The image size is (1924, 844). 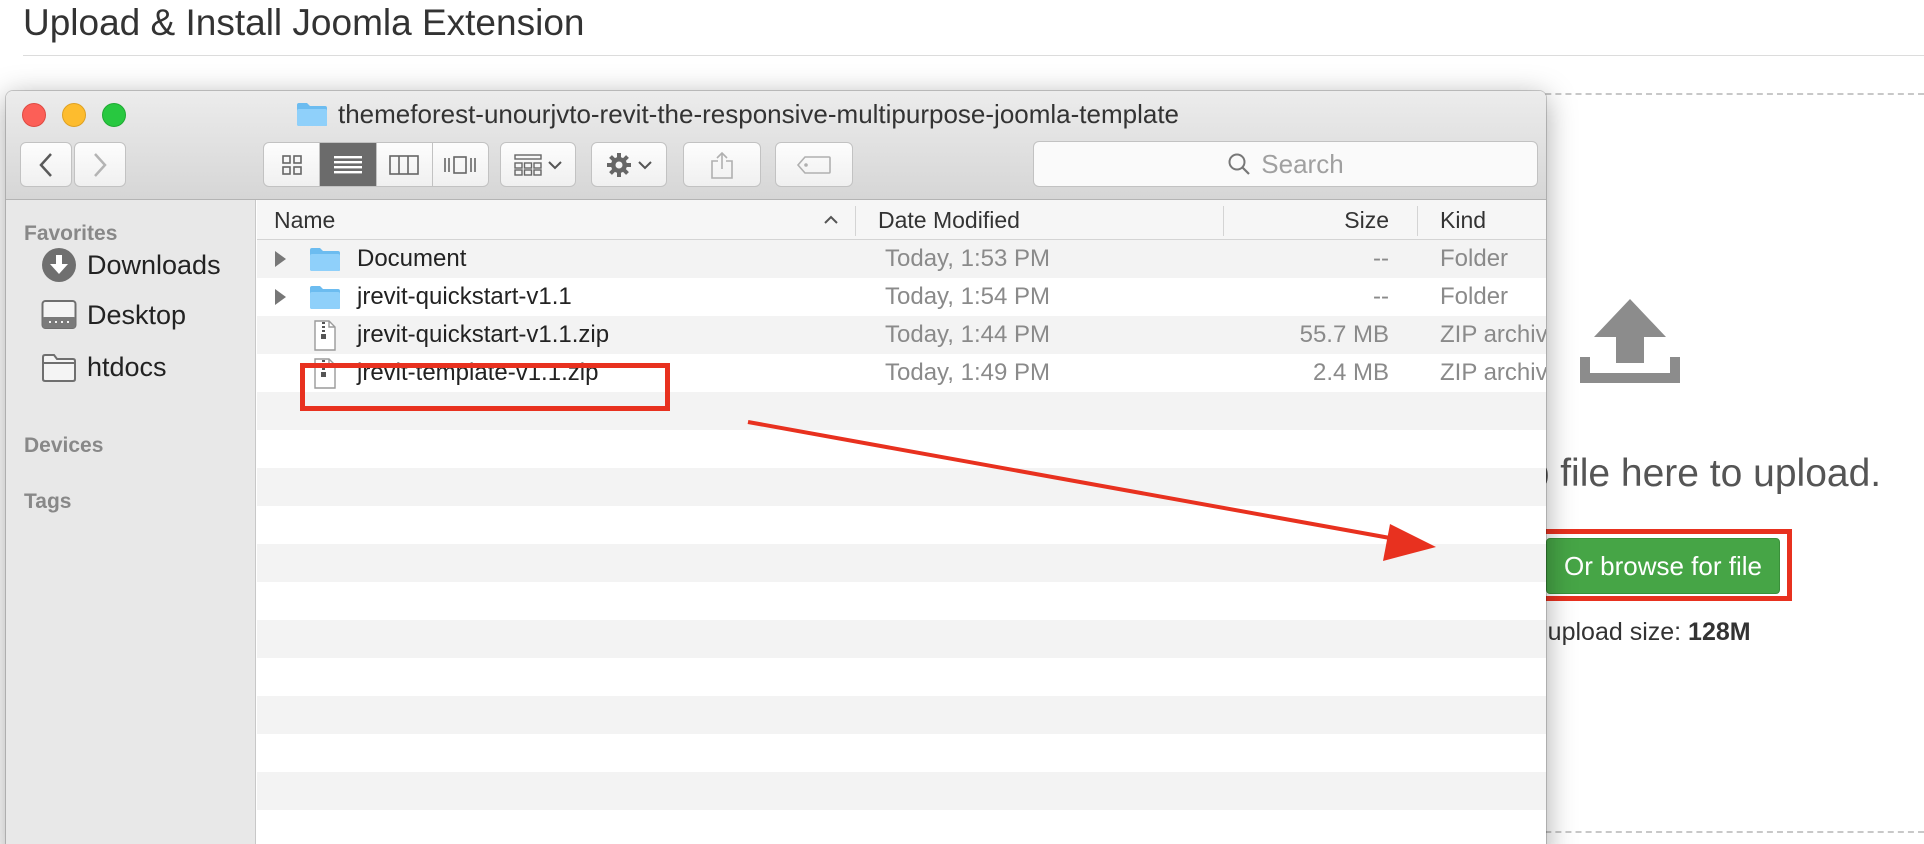 I want to click on tag-button, so click(x=814, y=164).